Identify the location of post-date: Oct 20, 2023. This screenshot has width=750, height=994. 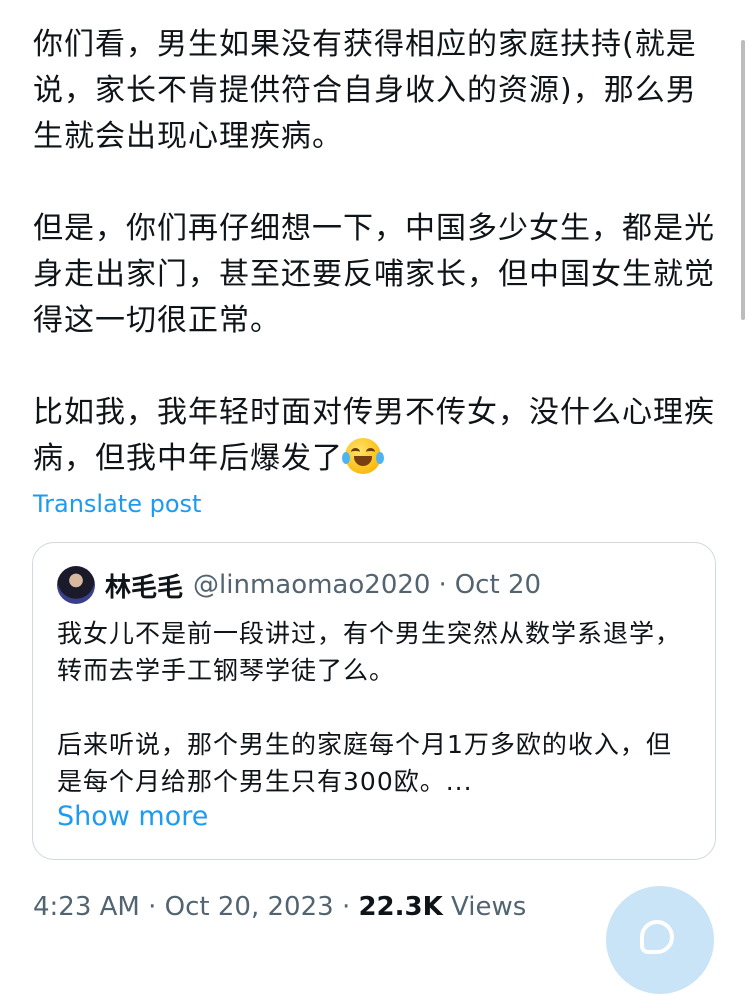
(249, 907).